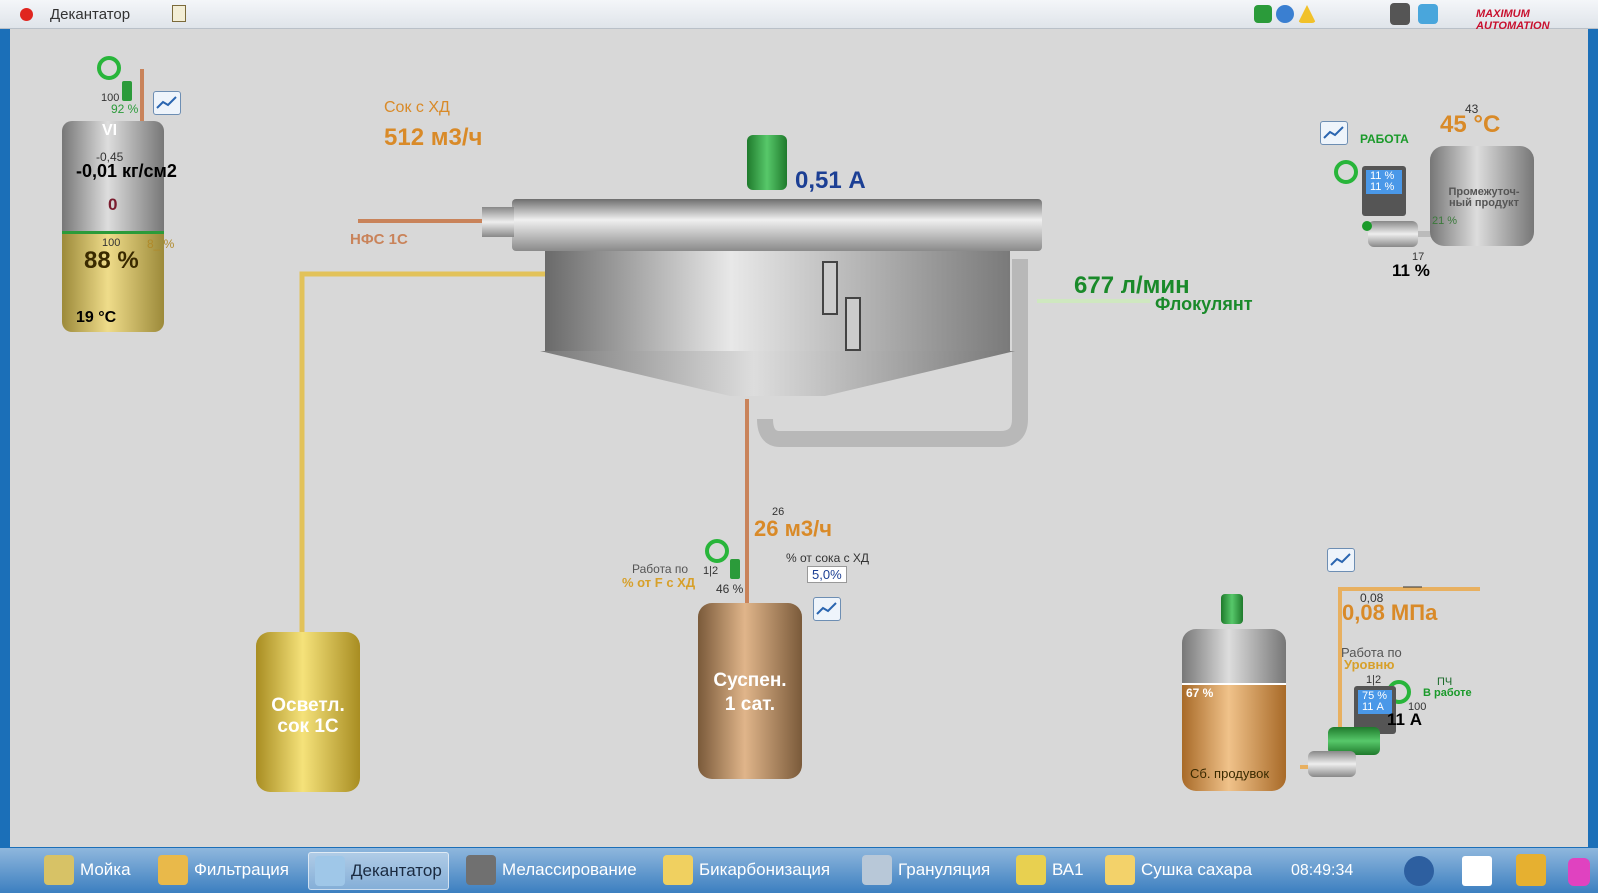  What do you see at coordinates (59, 870) in the screenshot?
I see `moika-icon` at bounding box center [59, 870].